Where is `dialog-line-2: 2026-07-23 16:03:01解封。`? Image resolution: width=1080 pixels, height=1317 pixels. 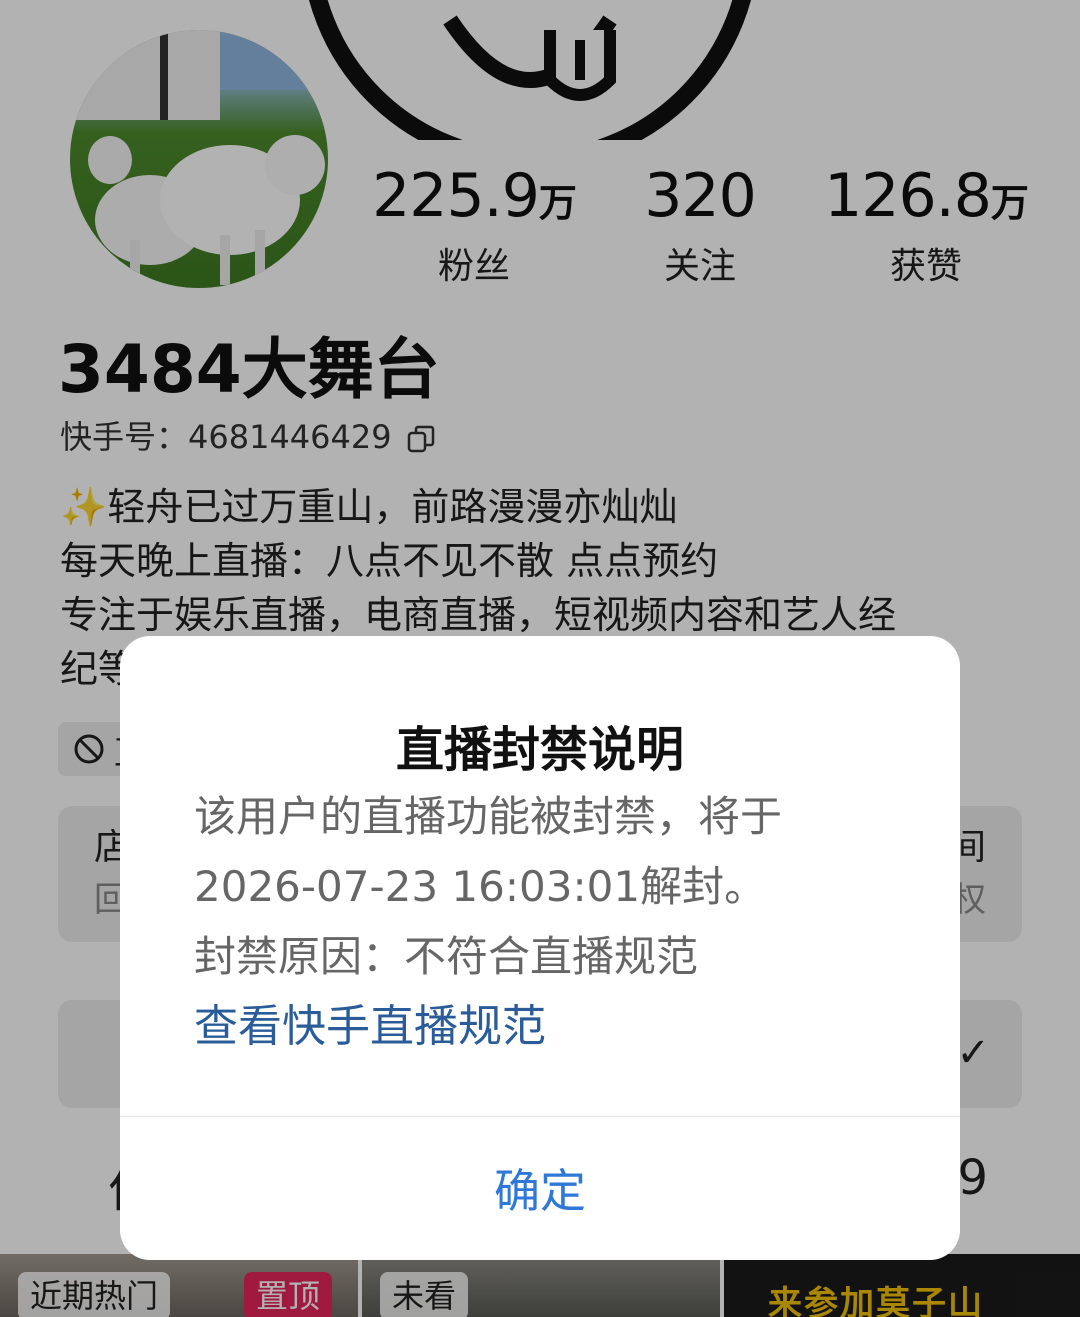 dialog-line-2: 2026-07-23 16:03:01解封。 is located at coordinates (480, 886).